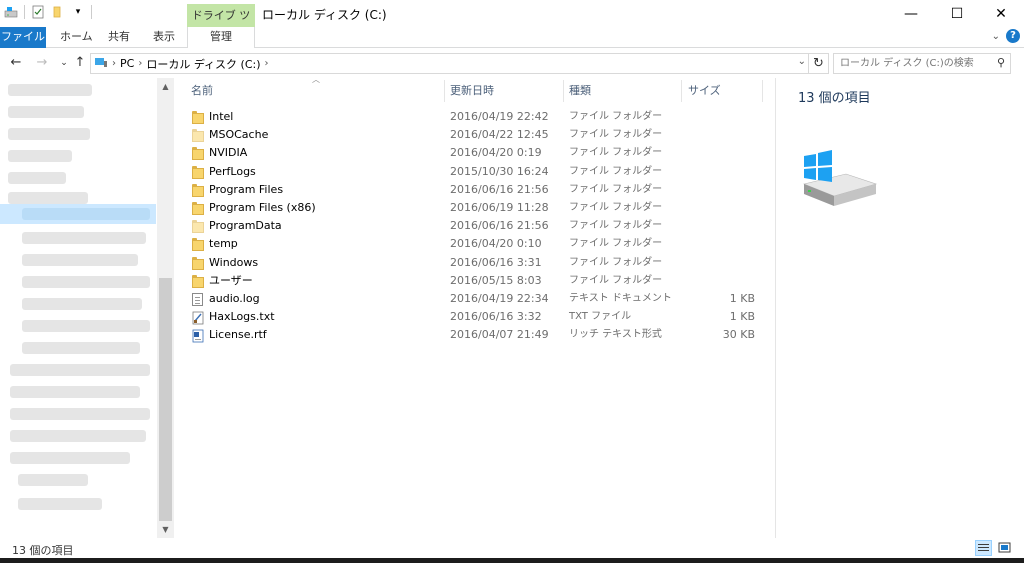 The image size is (1024, 563). I want to click on tab-manage: 管理, so click(221, 37).